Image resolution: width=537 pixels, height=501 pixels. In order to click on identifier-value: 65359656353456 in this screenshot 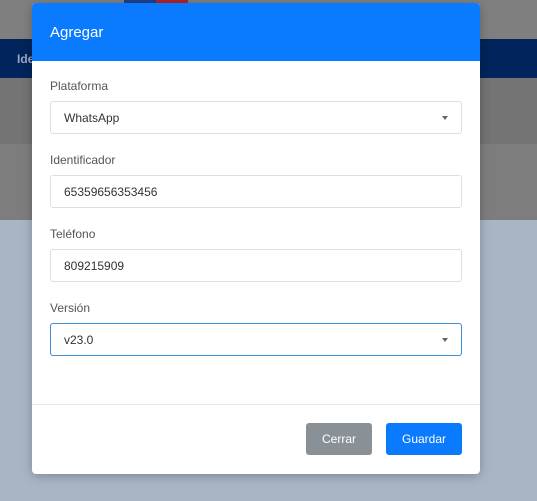, I will do `click(111, 191)`.